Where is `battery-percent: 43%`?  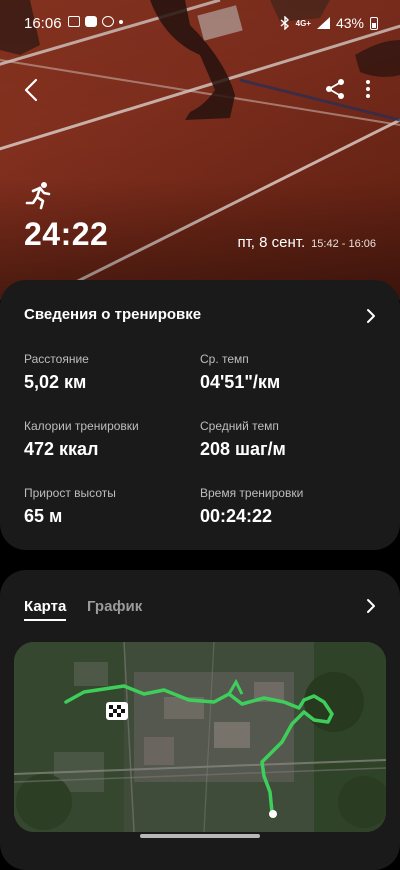
battery-percent: 43% is located at coordinates (349, 23).